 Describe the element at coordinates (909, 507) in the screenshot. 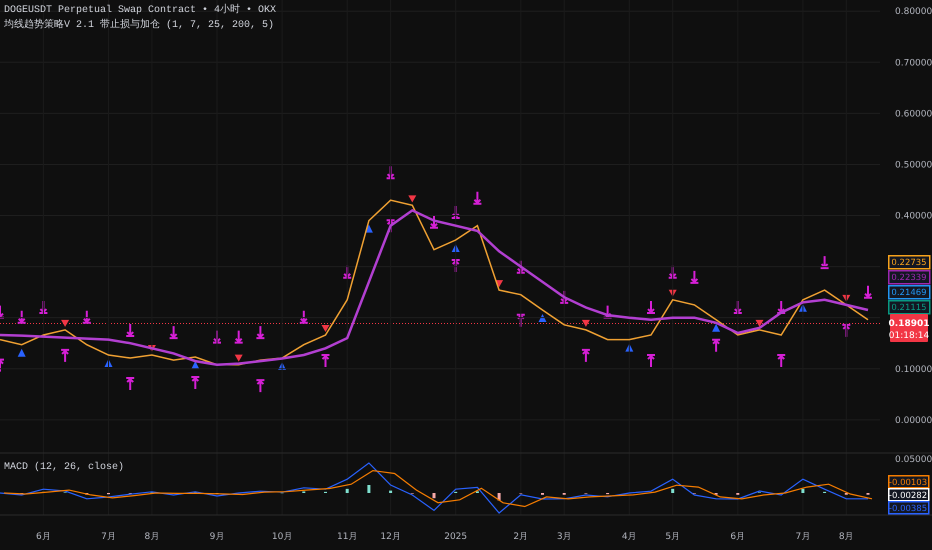

I see `macd-value-tag: -0.00385` at that location.